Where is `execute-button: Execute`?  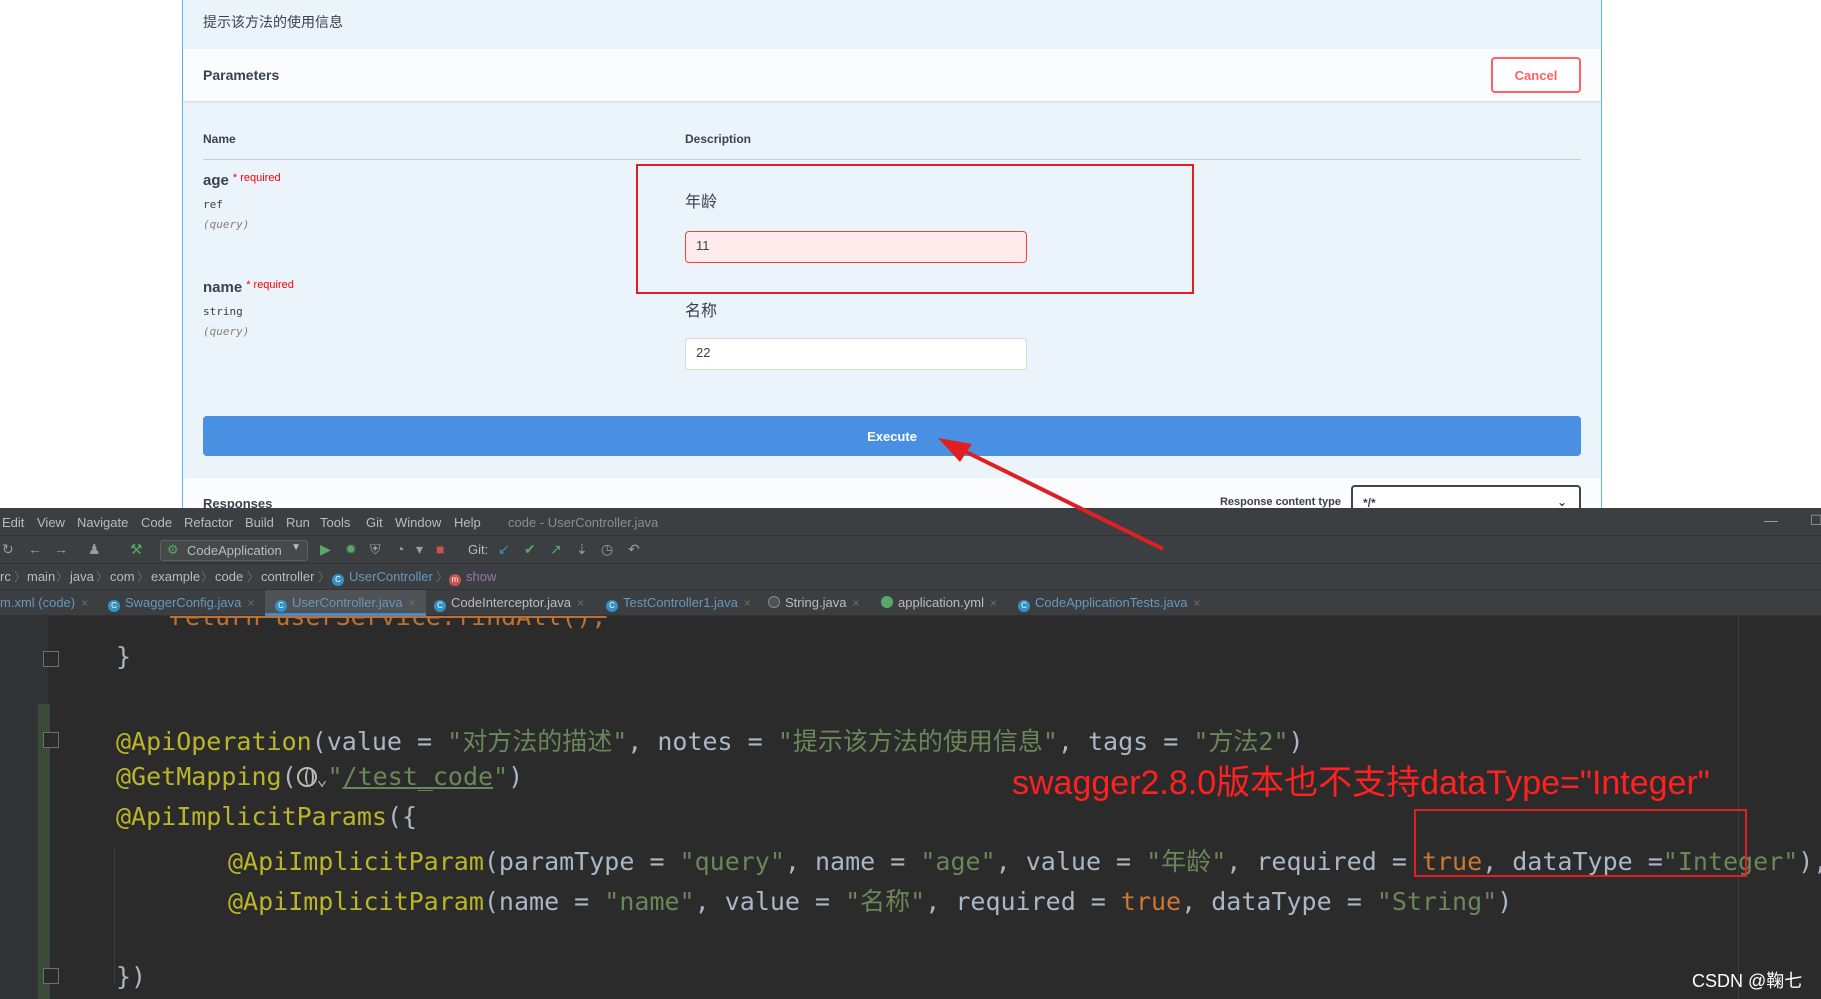 execute-button: Execute is located at coordinates (892, 436).